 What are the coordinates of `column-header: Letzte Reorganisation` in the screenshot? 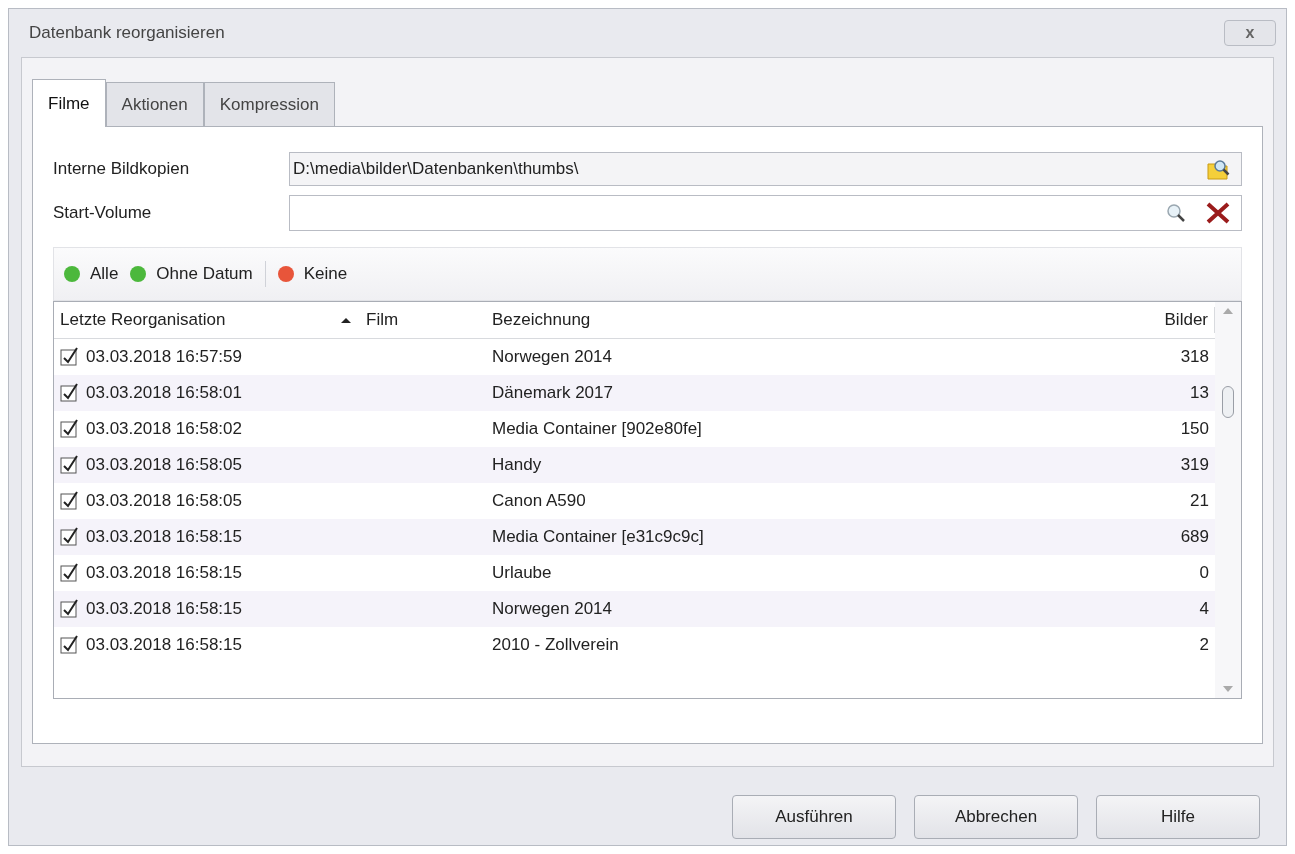 It's located at (197, 320).